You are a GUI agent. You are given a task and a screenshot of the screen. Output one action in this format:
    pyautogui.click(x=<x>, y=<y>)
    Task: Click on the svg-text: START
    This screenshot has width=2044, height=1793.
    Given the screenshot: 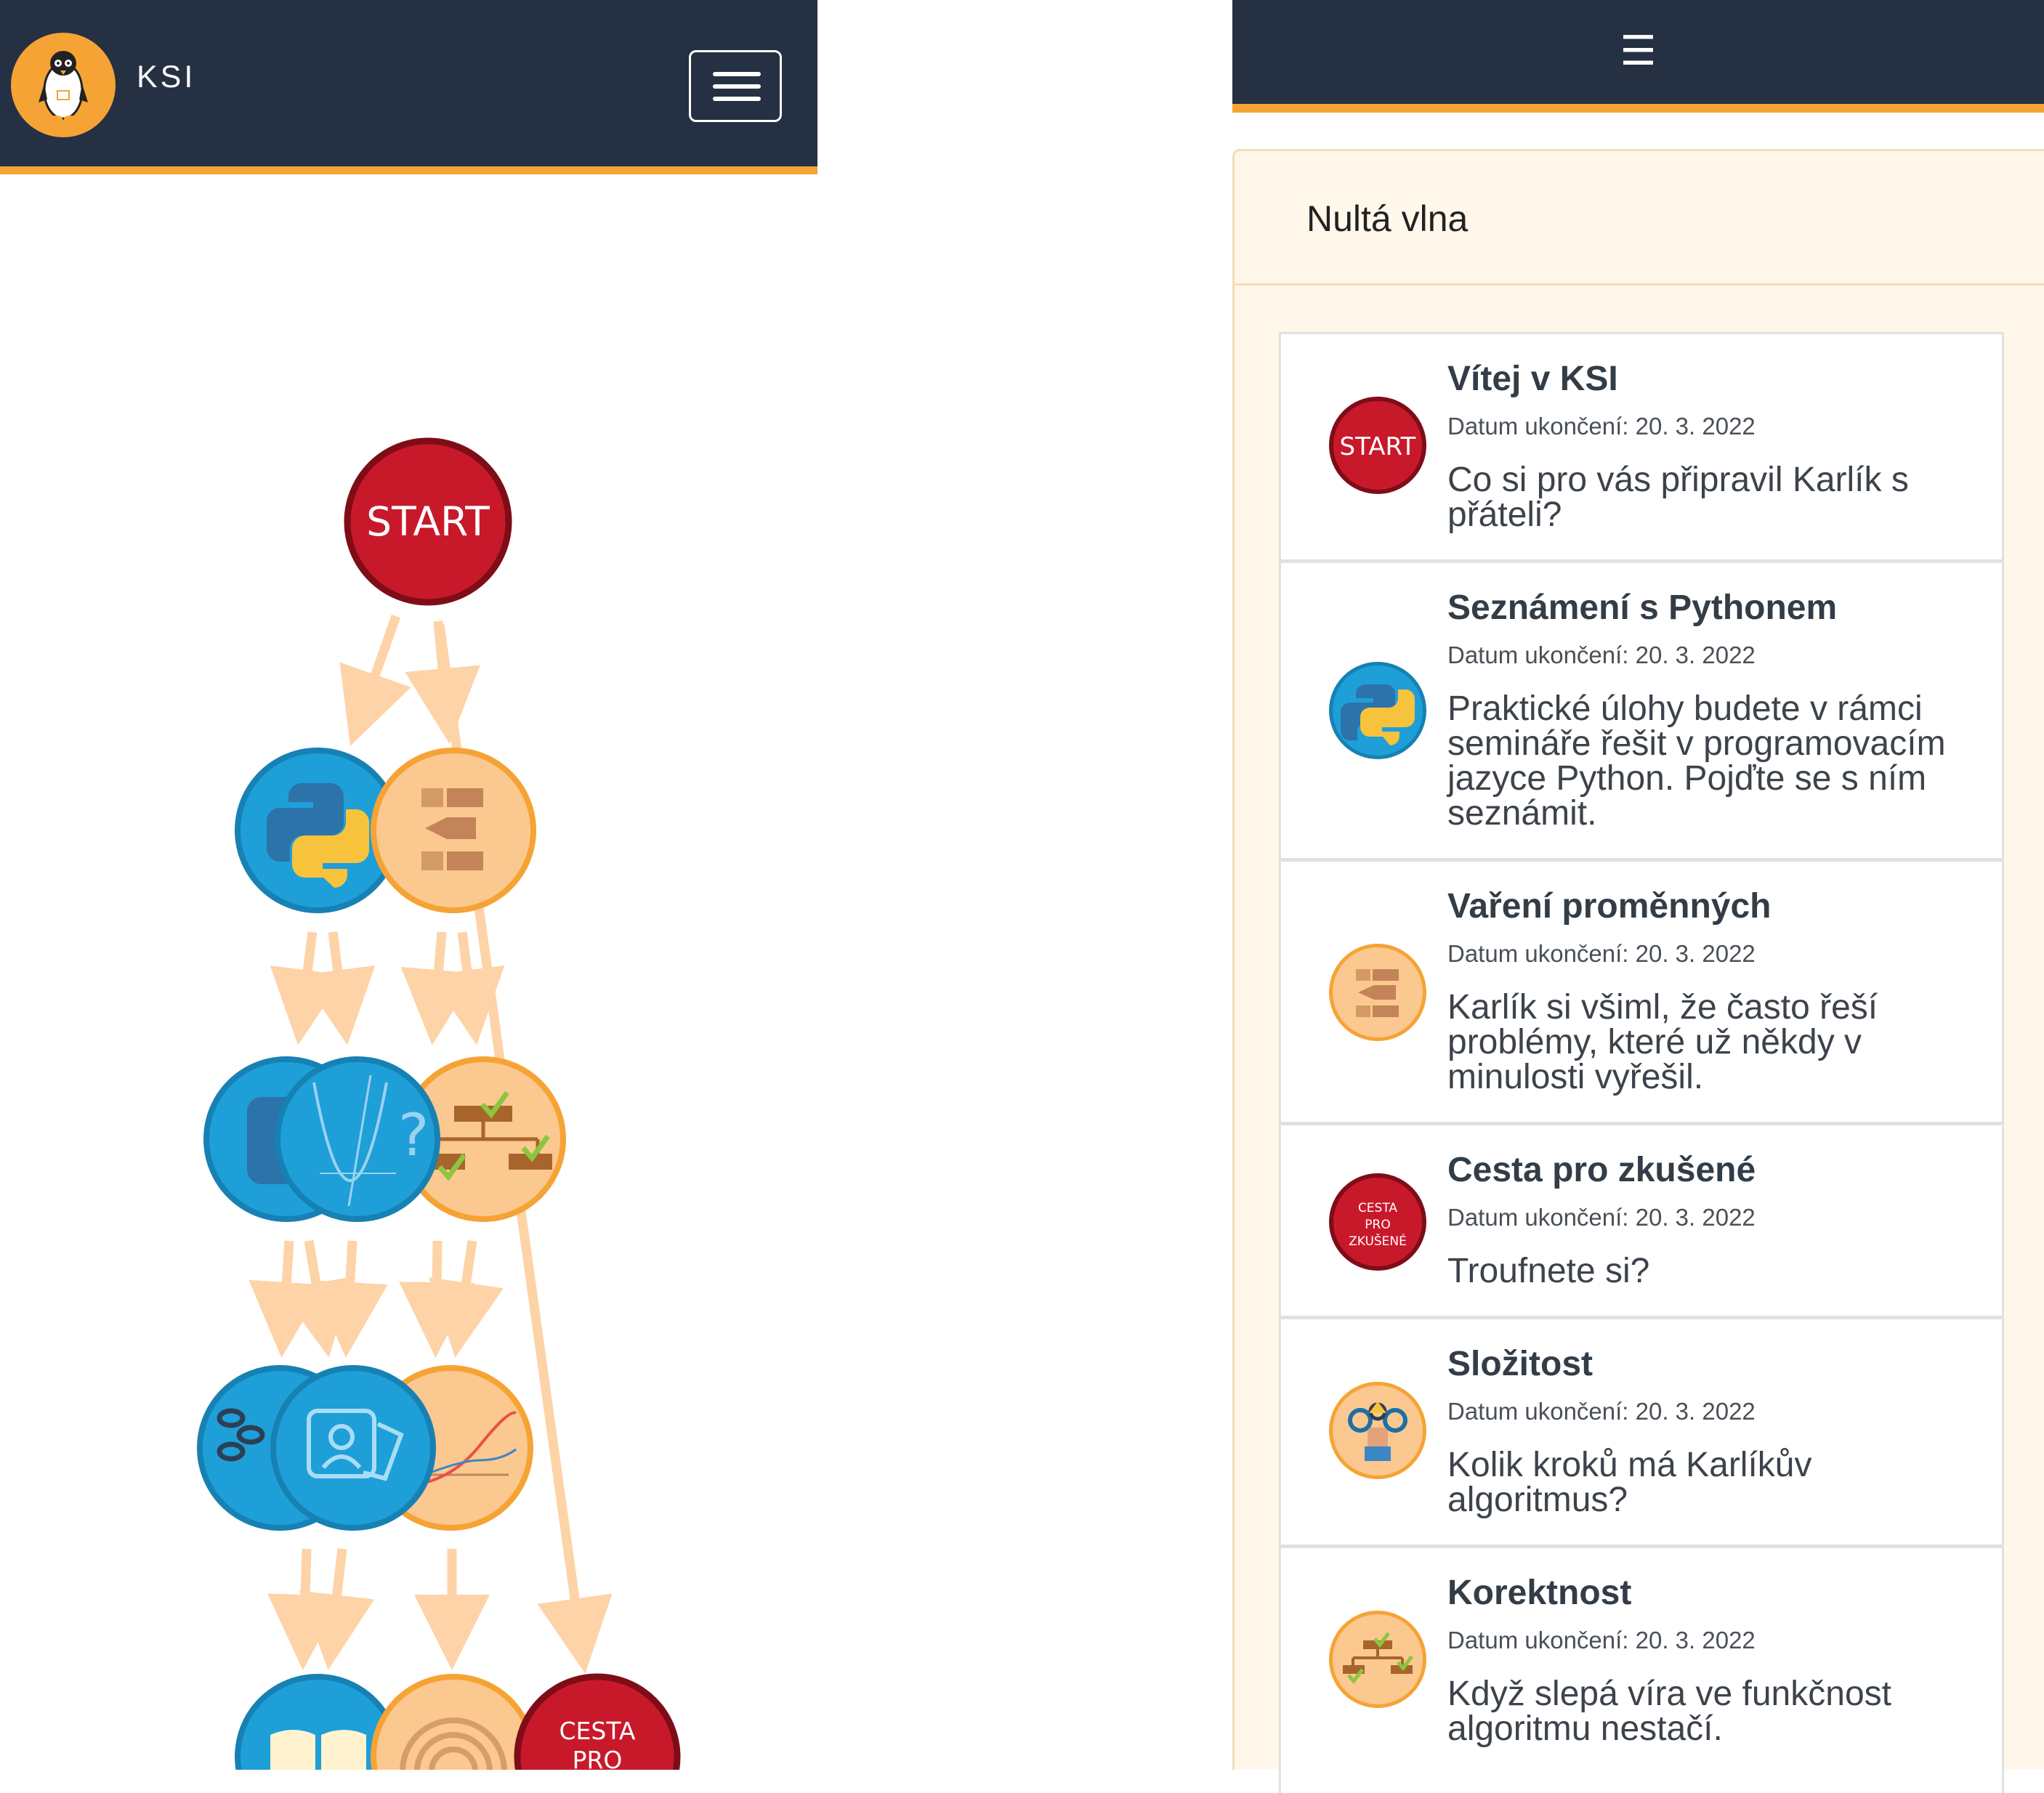 What is the action you would take?
    pyautogui.click(x=1378, y=446)
    